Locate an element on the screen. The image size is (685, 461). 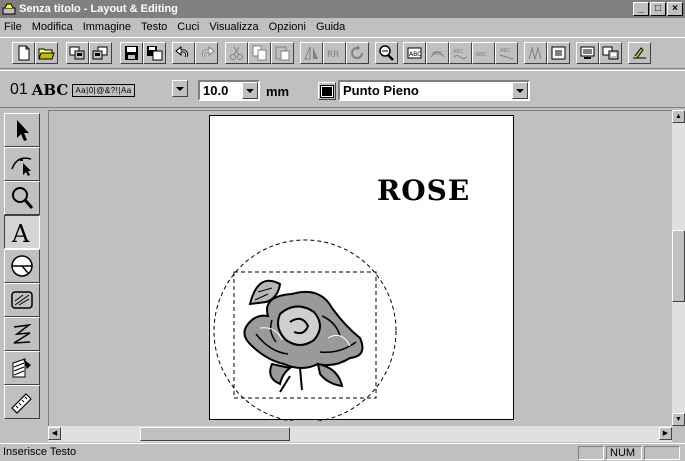
vertical-scrollbar: ▲ ▼ is located at coordinates (678, 268).